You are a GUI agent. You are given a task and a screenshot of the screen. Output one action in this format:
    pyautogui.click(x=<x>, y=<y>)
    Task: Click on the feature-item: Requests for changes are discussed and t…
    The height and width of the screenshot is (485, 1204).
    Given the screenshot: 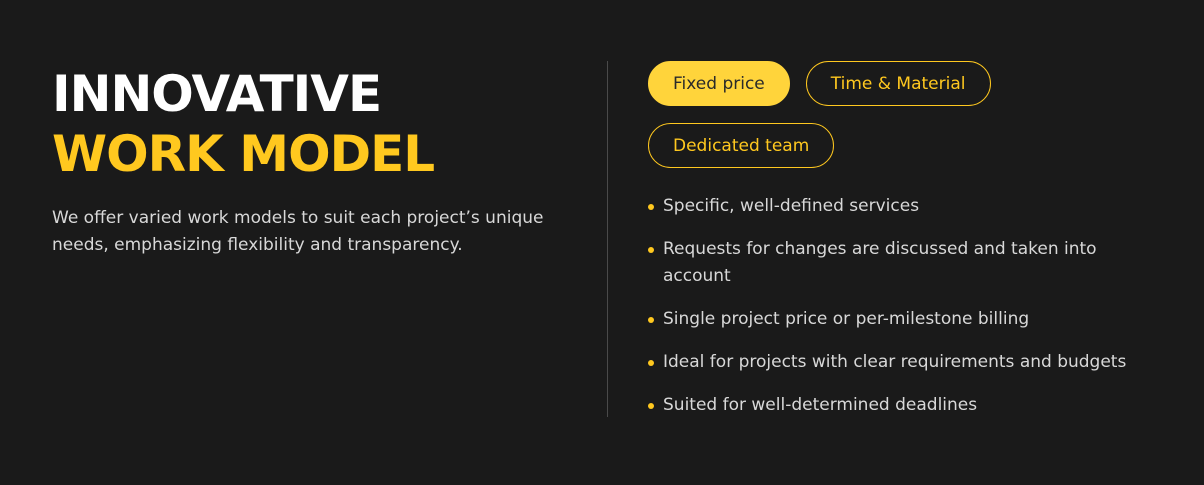 What is the action you would take?
    pyautogui.click(x=895, y=263)
    